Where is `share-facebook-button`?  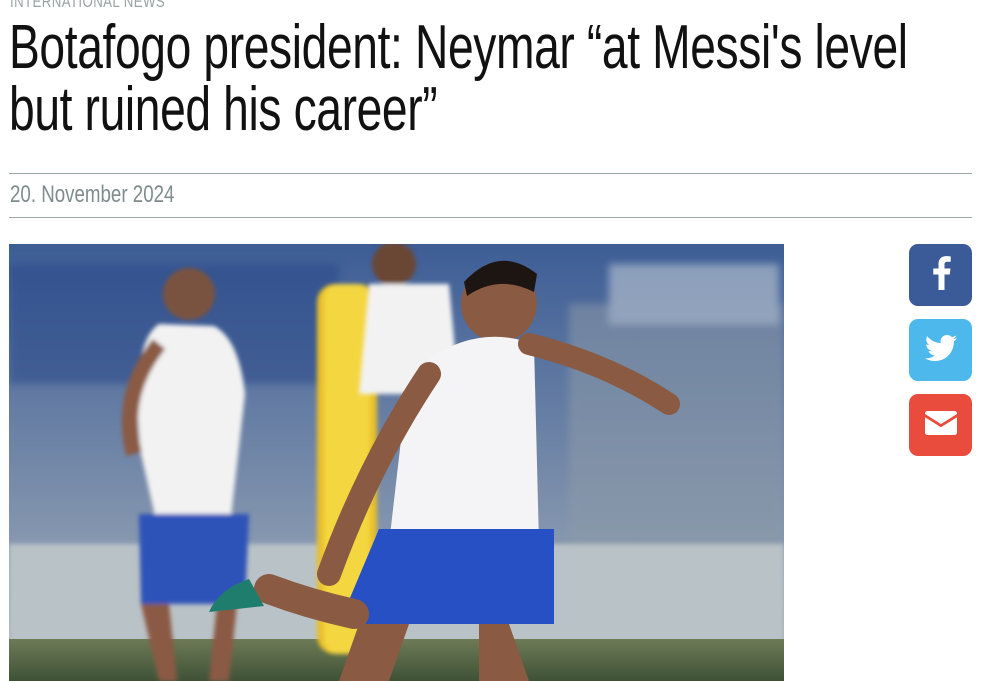 share-facebook-button is located at coordinates (940, 275).